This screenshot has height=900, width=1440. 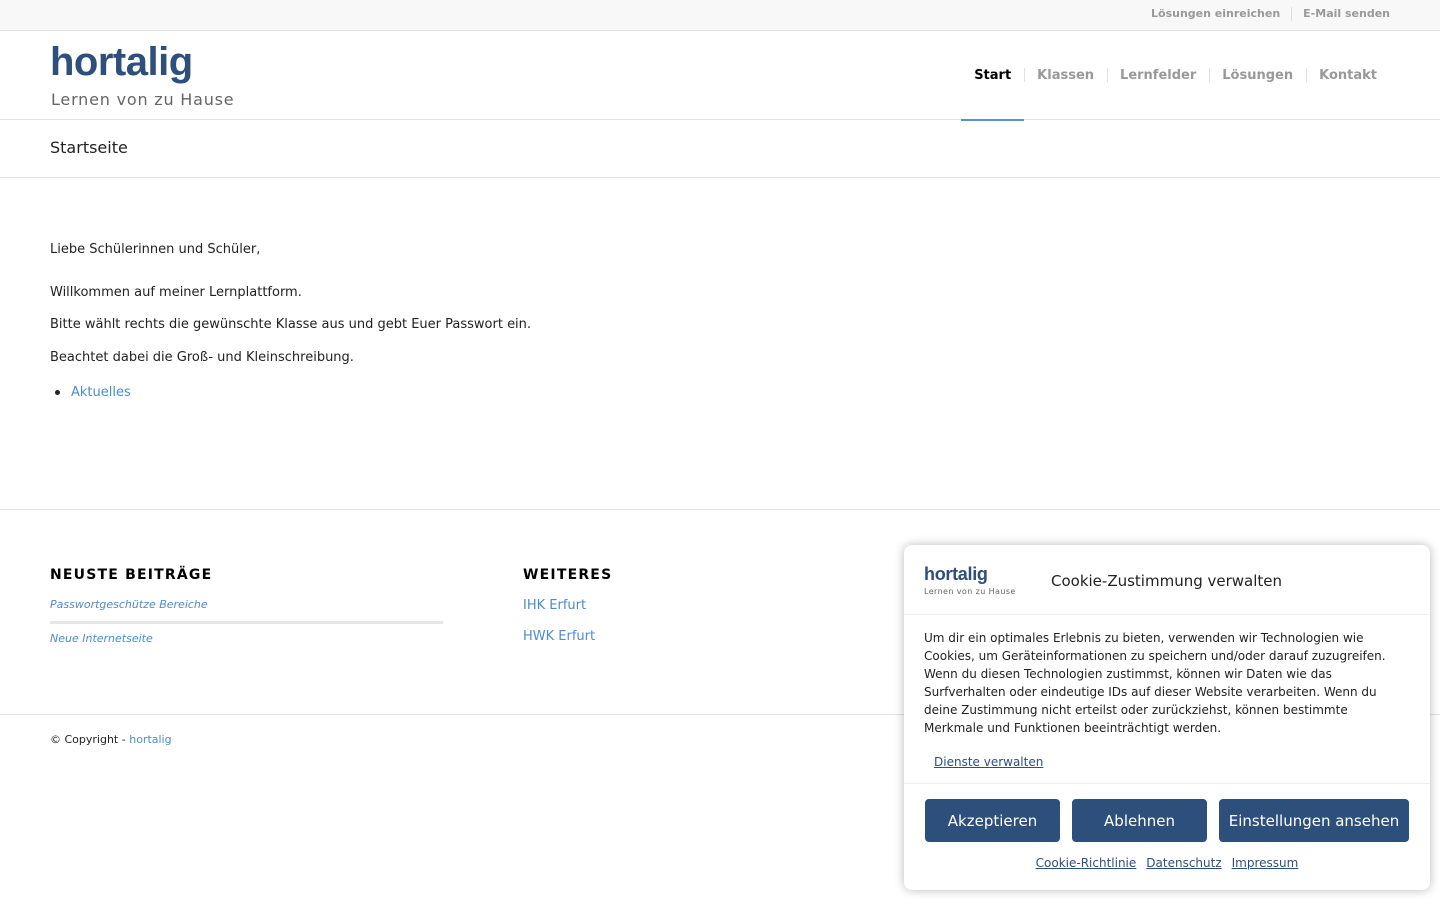 I want to click on logo-title: hortalig, so click(x=121, y=62).